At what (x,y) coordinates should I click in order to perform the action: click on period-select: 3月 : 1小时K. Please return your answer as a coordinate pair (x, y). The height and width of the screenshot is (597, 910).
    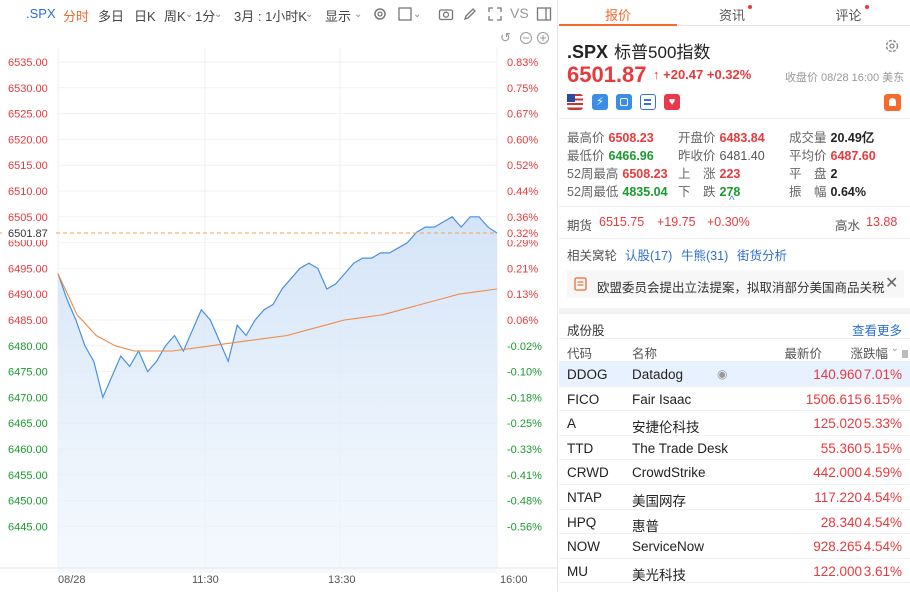
    Looking at the image, I should click on (270, 15).